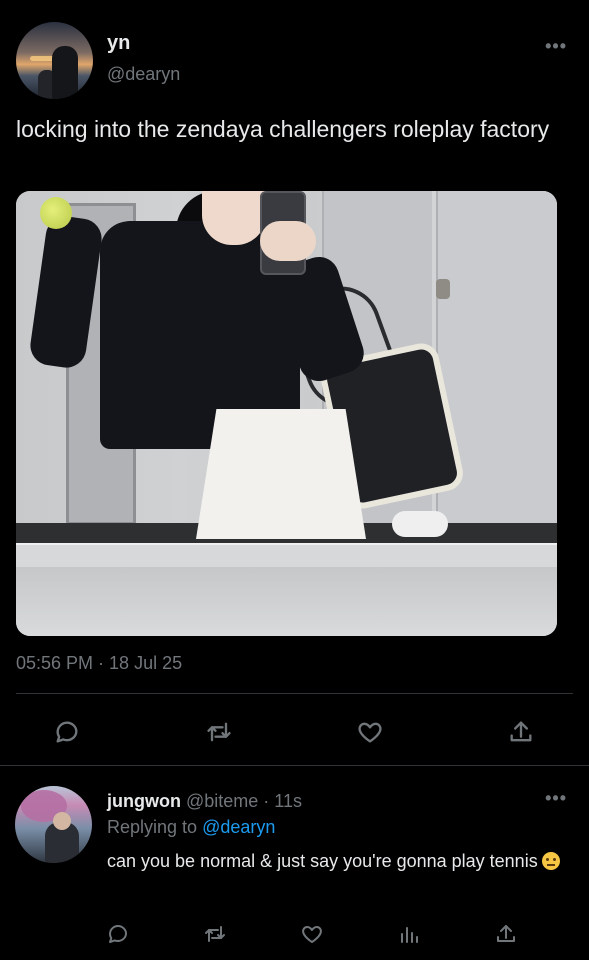 The width and height of the screenshot is (589, 960). Describe the element at coordinates (152, 827) in the screenshot. I see `replying-prefix: Replying to` at that location.